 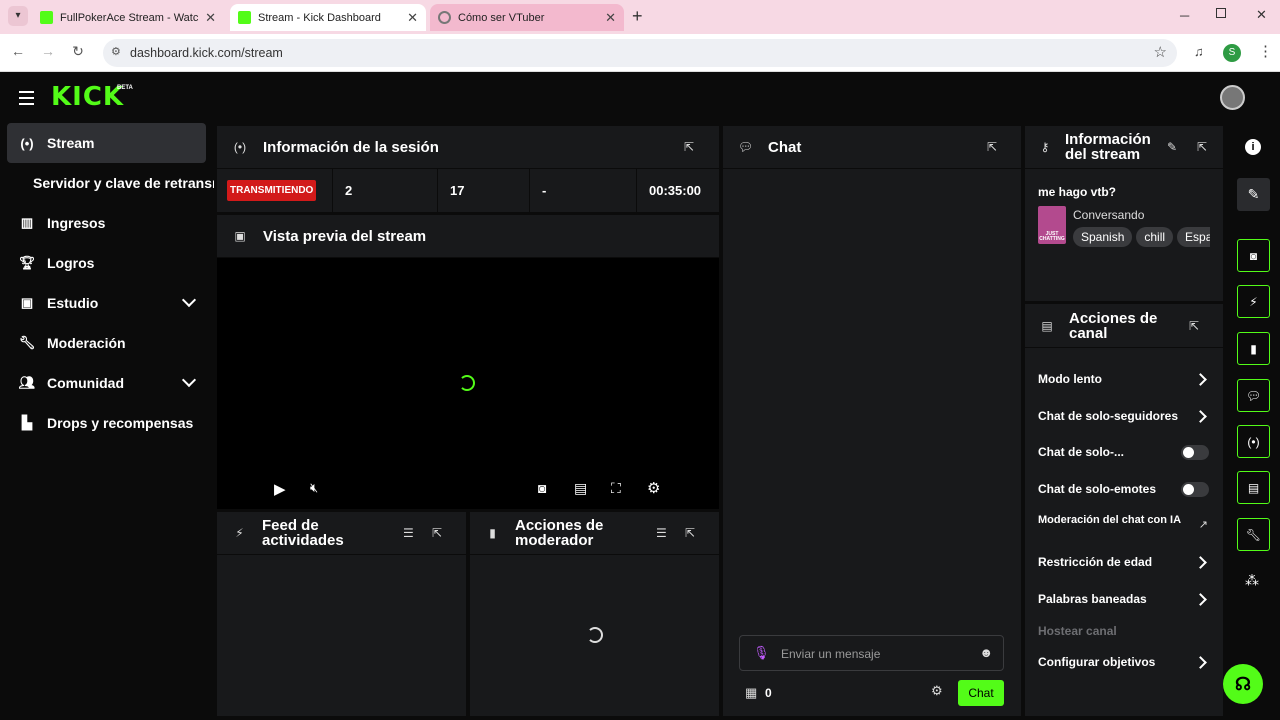 What do you see at coordinates (1070, 379) in the screenshot?
I see `action-label: Modo lento` at bounding box center [1070, 379].